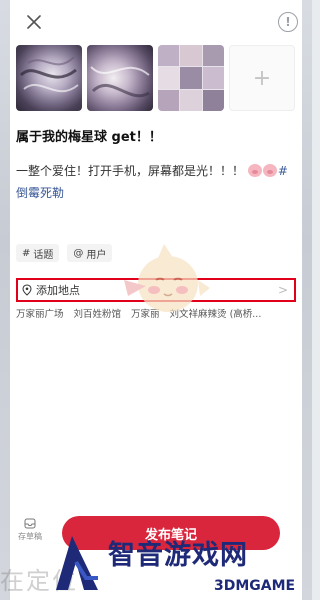  I want to click on user-chip: @ 用户, so click(90, 253).